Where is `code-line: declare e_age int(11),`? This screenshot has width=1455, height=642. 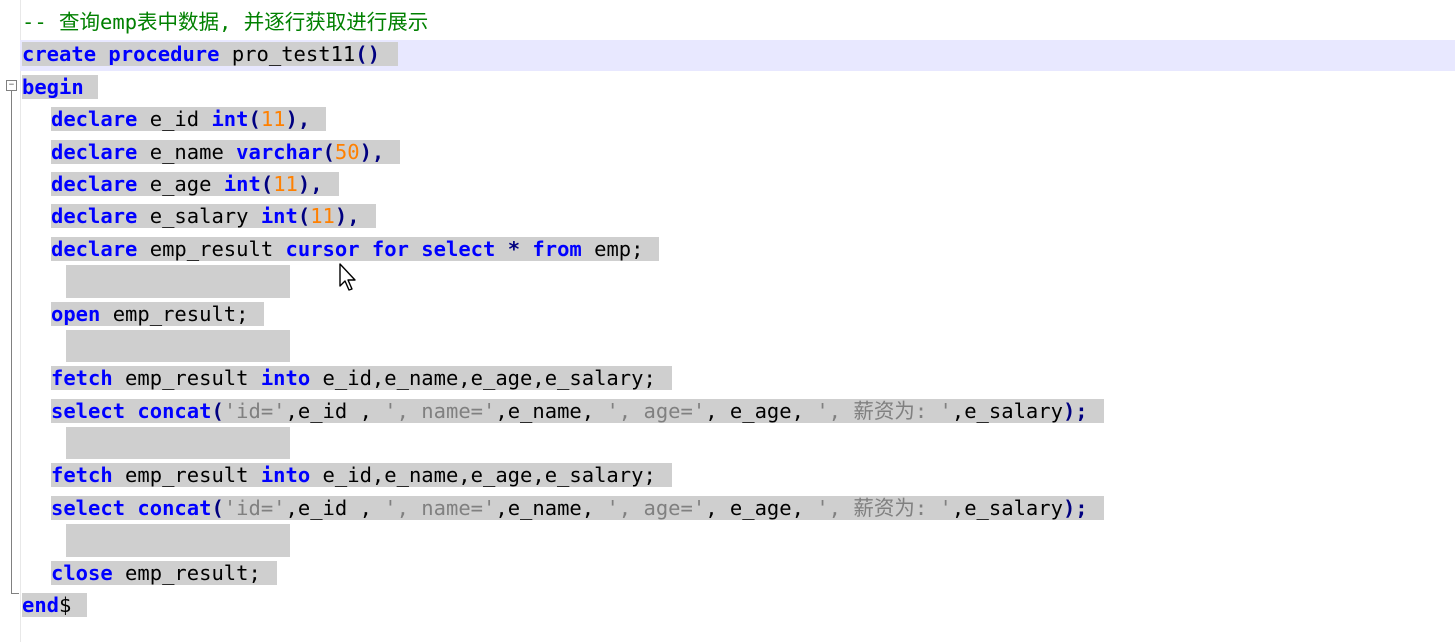
code-line: declare e_age int(11), is located at coordinates (563, 184).